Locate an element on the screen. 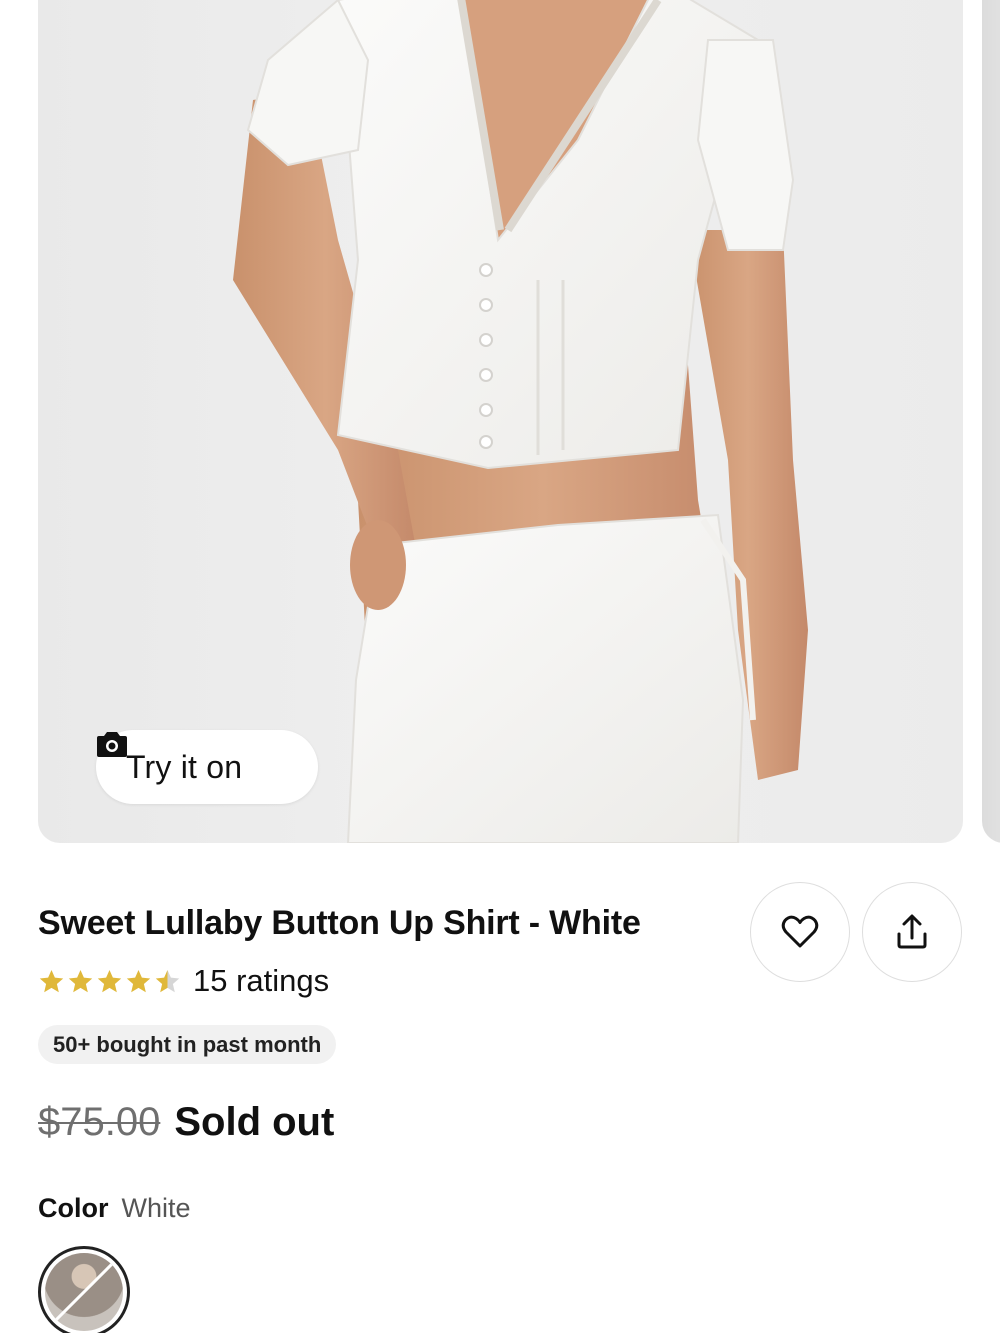  color-label: Color is located at coordinates (73, 1208).